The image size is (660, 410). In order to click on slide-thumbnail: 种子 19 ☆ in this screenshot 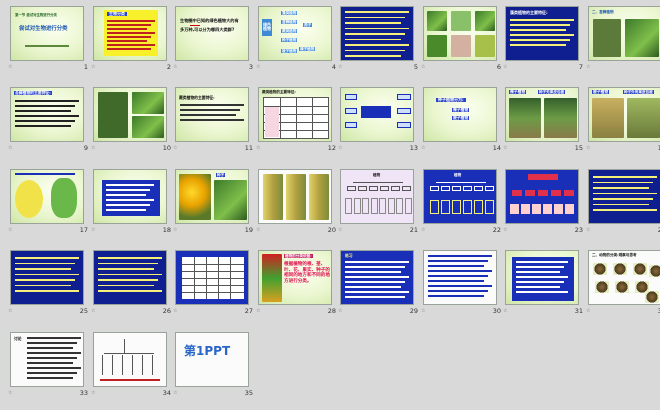, I will do `click(213, 200)`.